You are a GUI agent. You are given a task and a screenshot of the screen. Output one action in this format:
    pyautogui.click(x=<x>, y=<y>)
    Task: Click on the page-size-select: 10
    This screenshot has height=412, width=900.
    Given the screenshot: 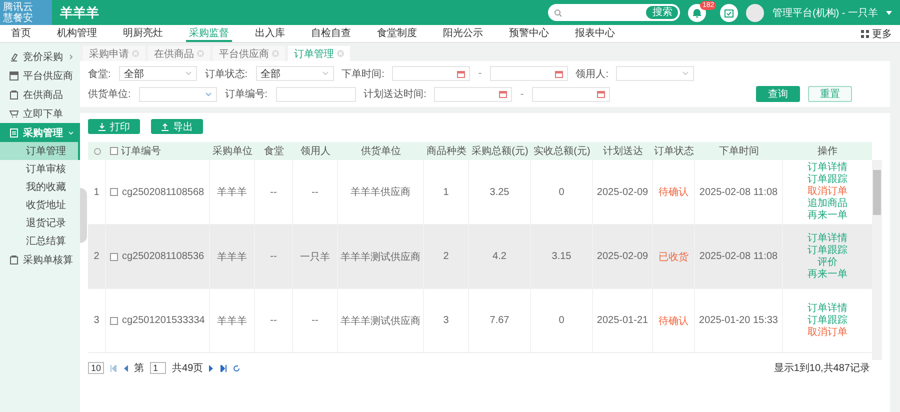 What is the action you would take?
    pyautogui.click(x=96, y=368)
    